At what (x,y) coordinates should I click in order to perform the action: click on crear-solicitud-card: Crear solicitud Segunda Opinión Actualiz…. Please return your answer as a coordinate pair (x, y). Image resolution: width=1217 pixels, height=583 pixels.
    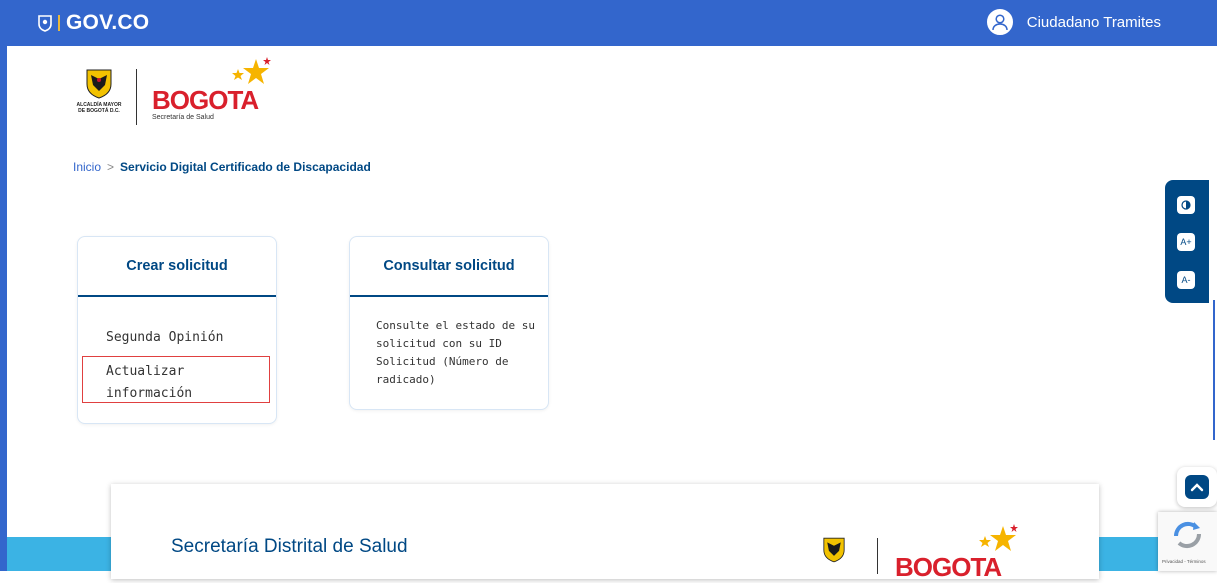
    Looking at the image, I should click on (177, 330).